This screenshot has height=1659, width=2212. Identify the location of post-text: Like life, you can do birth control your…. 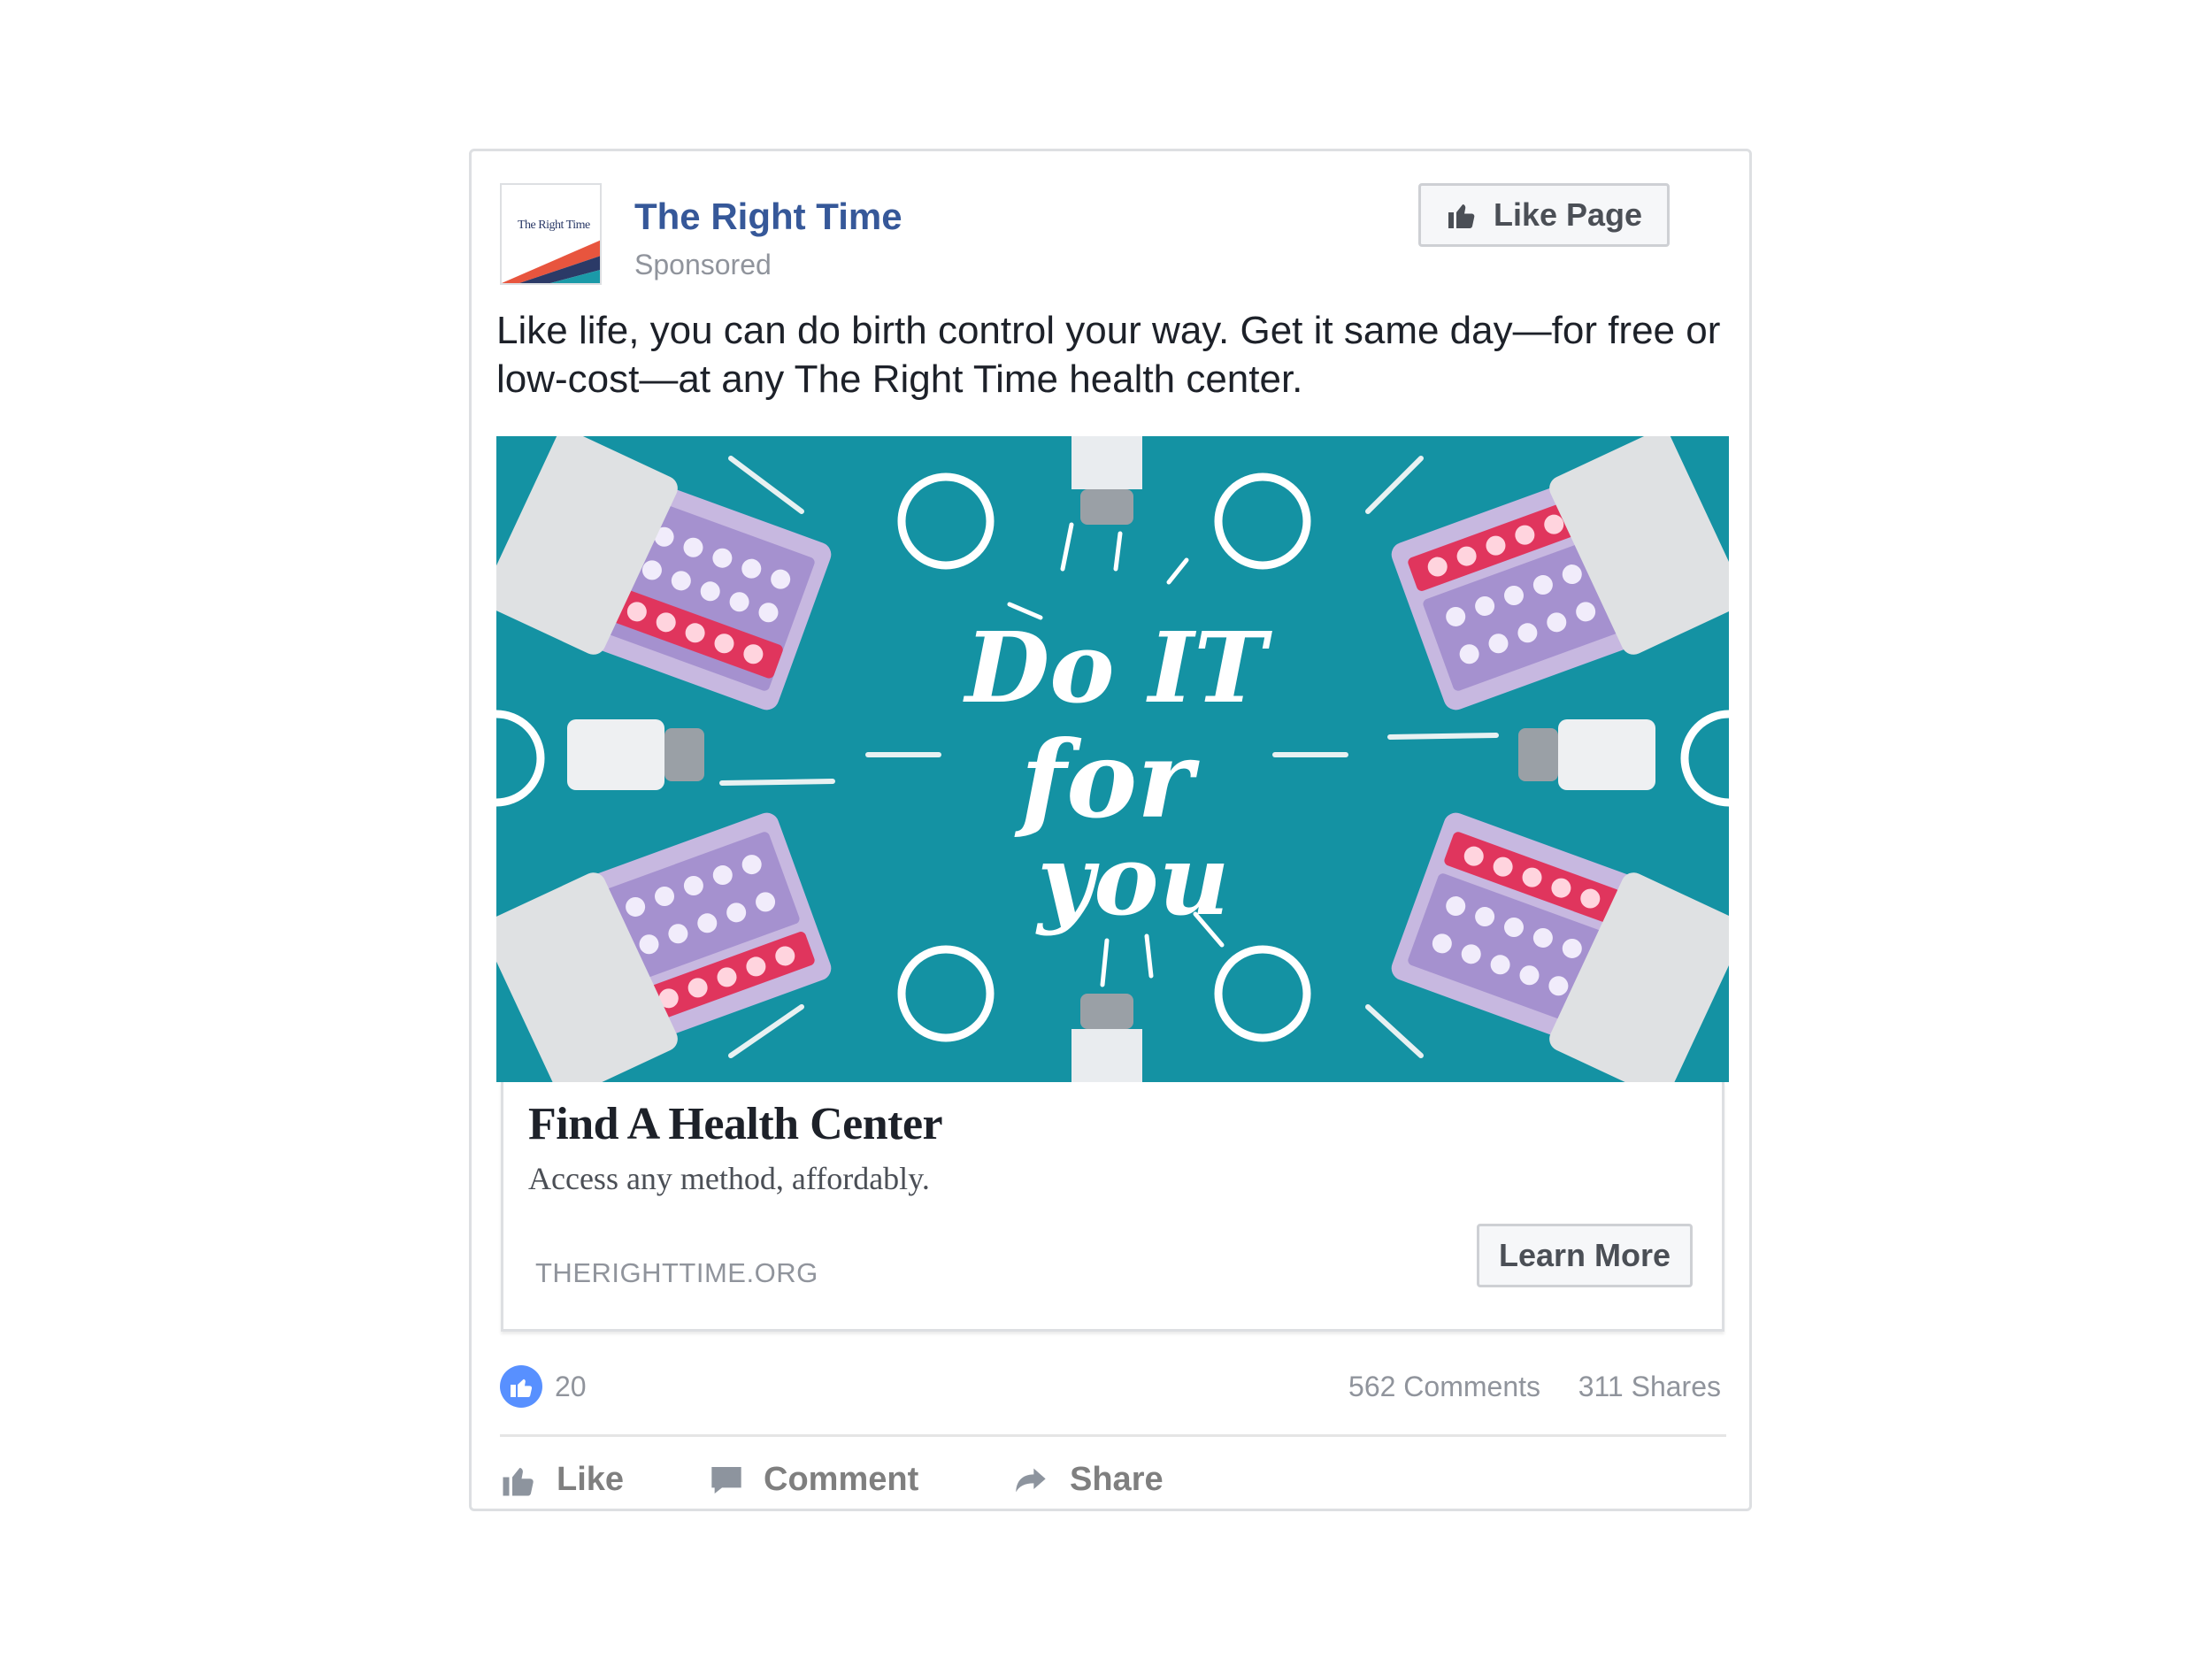
(1109, 355).